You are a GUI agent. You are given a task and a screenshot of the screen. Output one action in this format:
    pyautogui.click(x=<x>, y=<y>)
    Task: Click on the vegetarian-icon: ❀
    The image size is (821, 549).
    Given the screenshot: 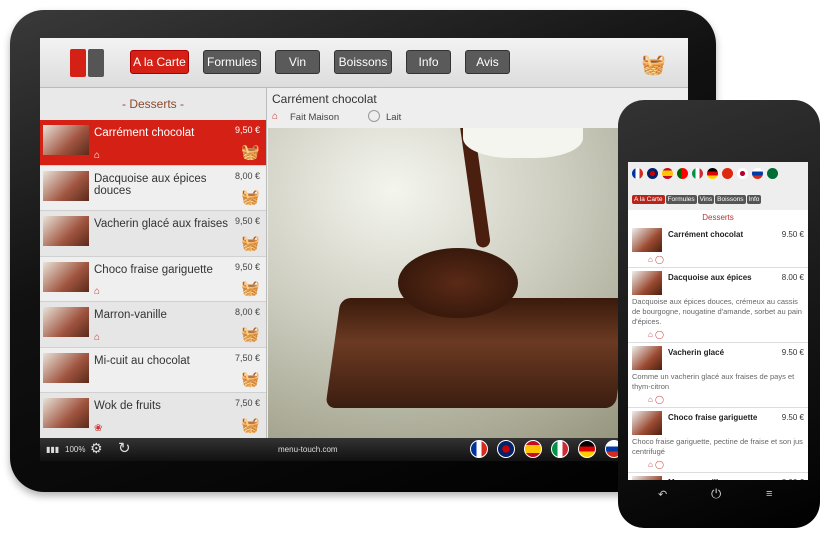 What is the action you would take?
    pyautogui.click(x=98, y=428)
    